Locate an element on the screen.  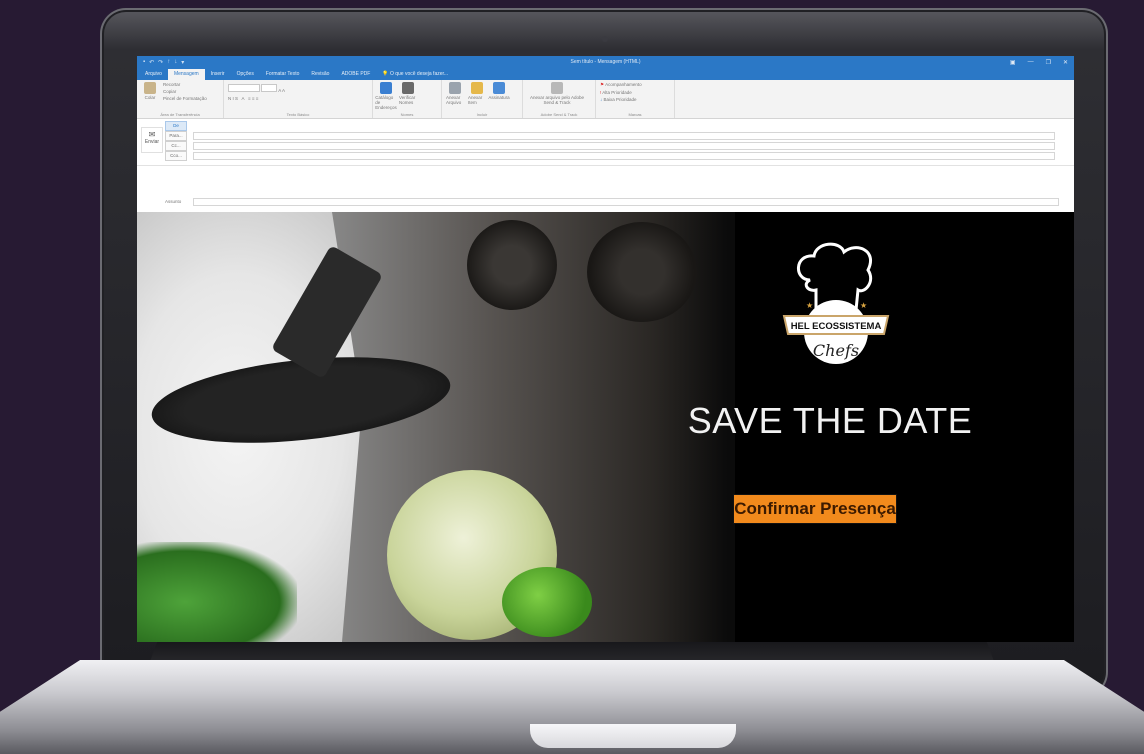
check-names-button: Verificar Nomes is located at coordinates (408, 97).